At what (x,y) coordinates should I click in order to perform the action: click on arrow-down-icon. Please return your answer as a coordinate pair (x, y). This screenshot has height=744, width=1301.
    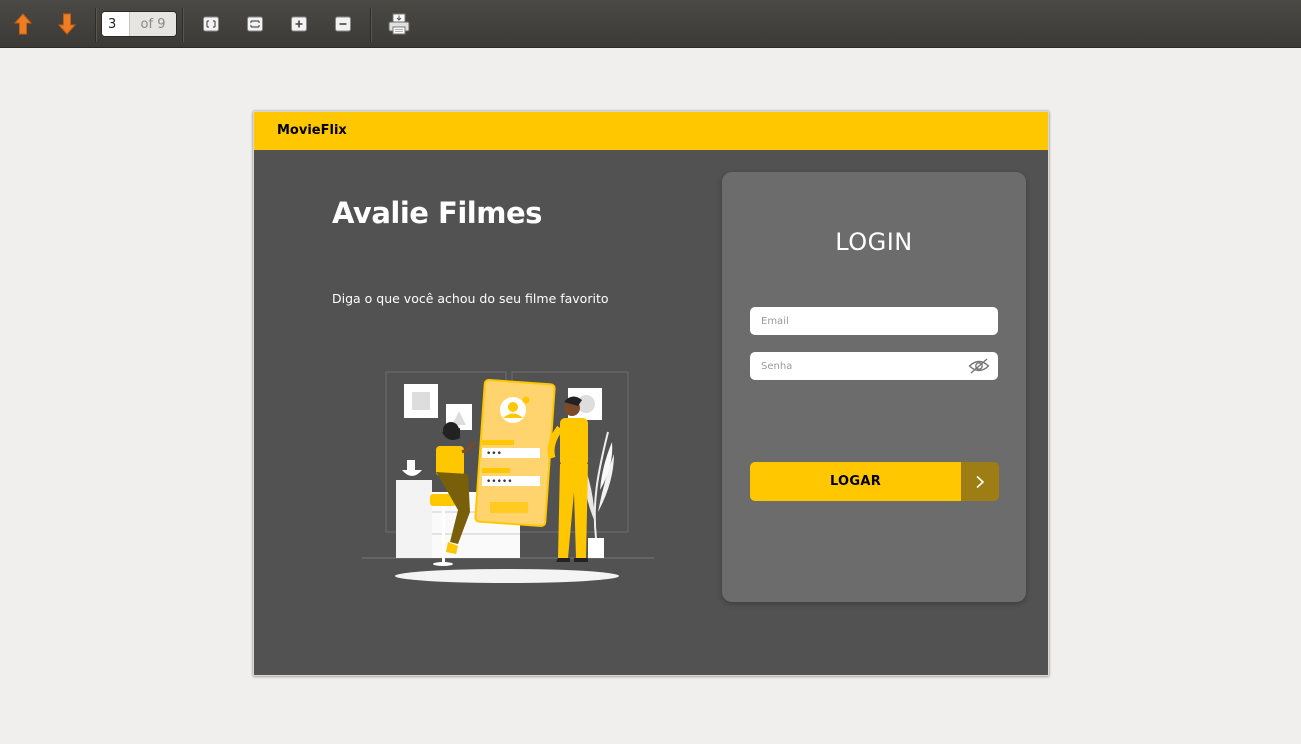
    Looking at the image, I should click on (67, 24).